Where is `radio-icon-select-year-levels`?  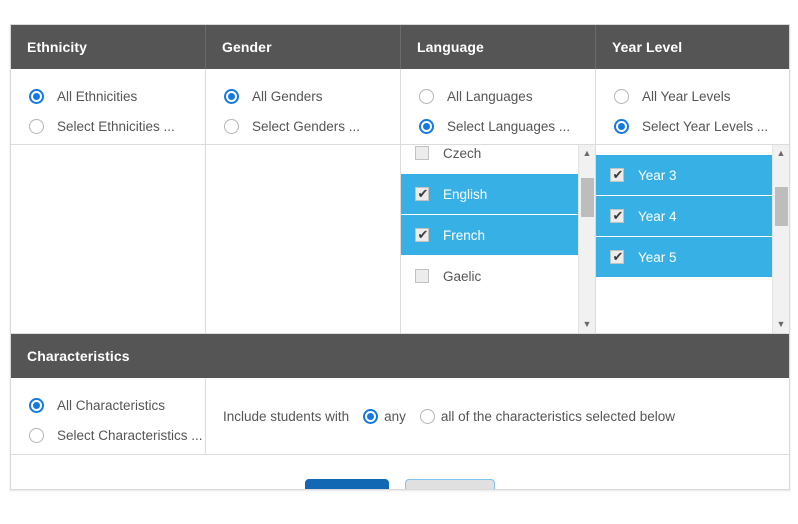 radio-icon-select-year-levels is located at coordinates (621, 126).